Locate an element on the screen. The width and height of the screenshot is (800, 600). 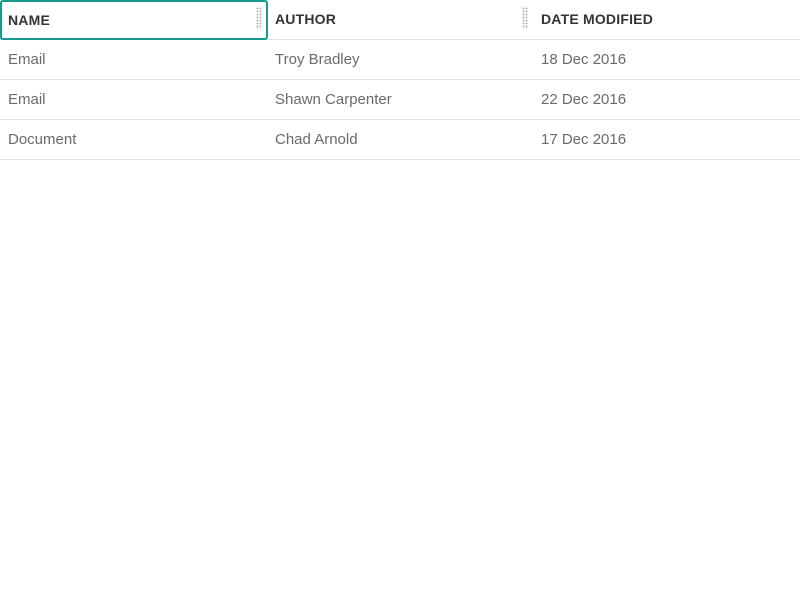
column-header-name: NAME is located at coordinates (134, 20).